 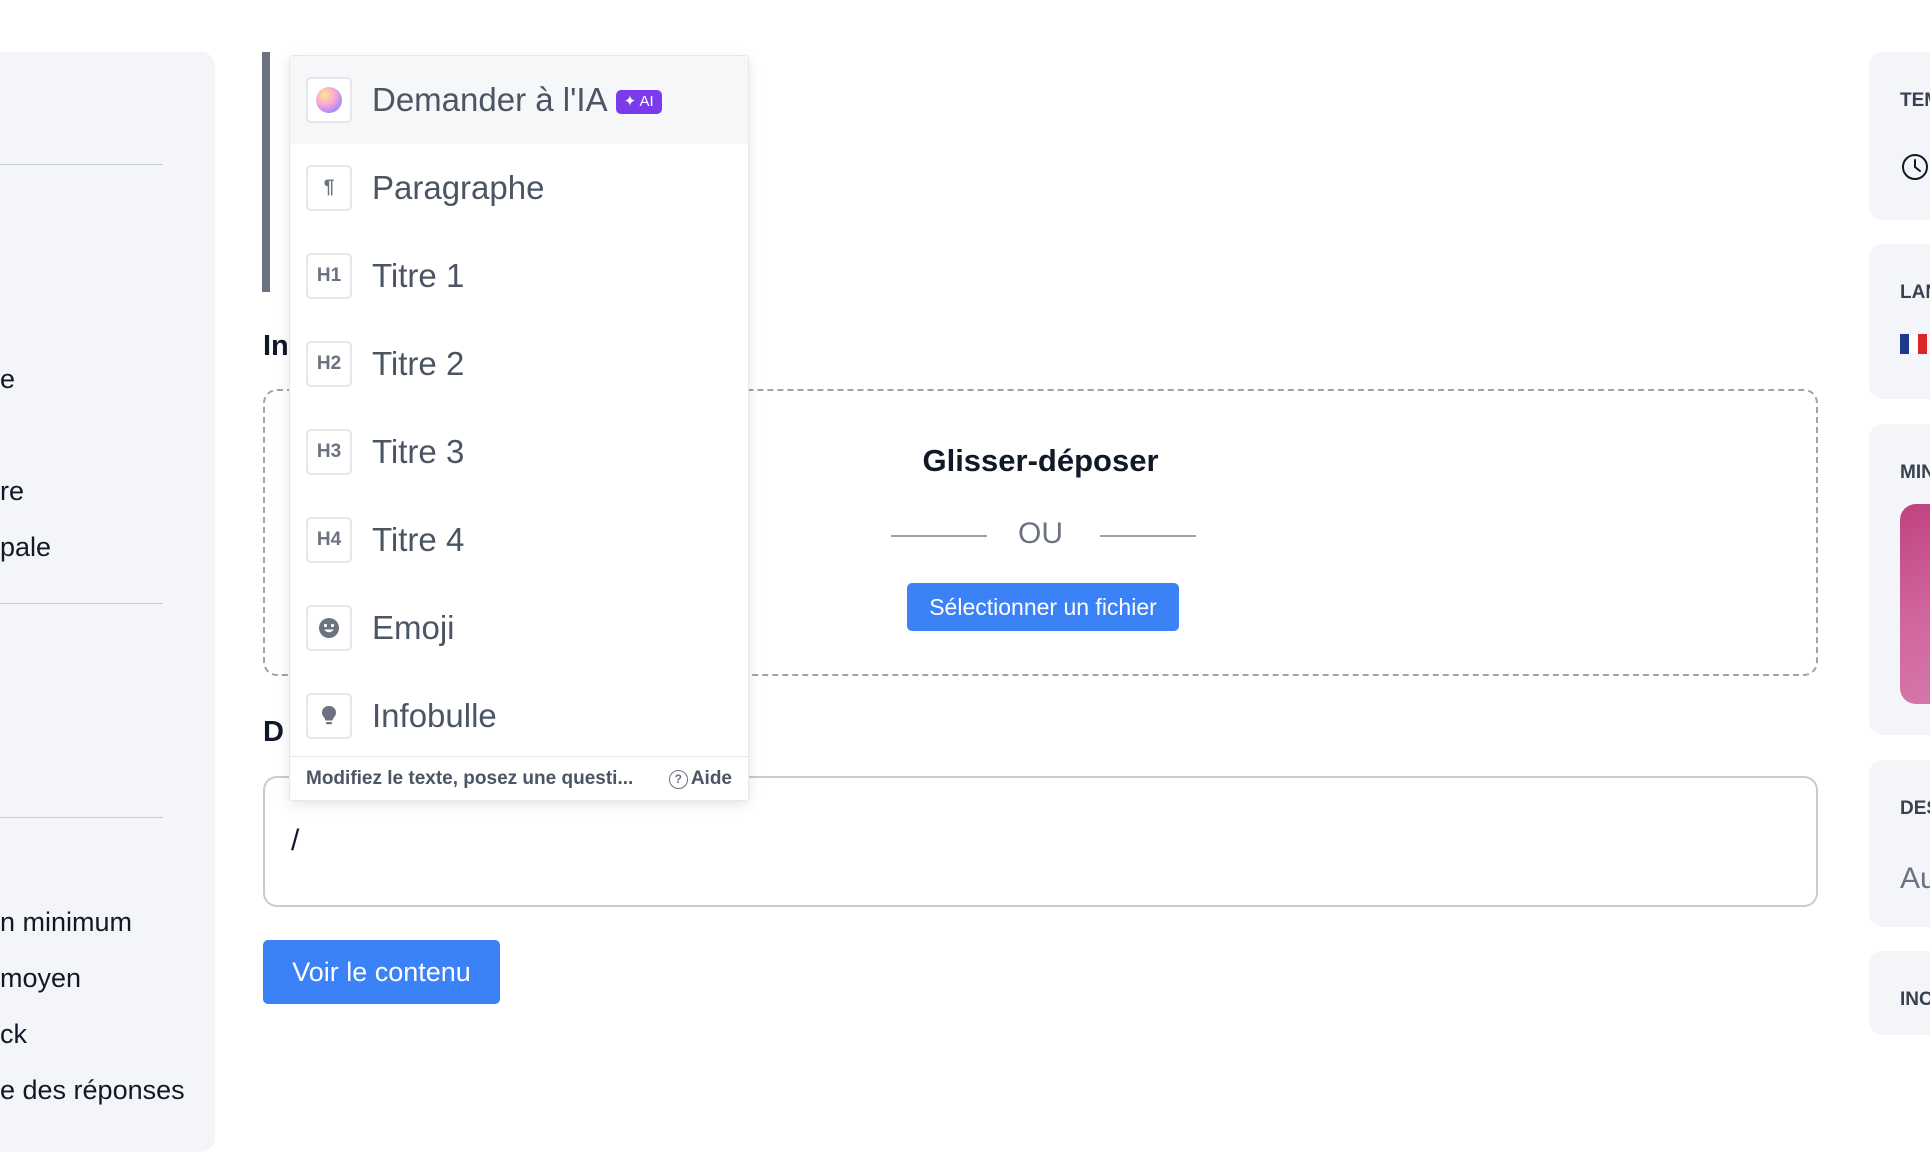 I want to click on card-label: LAN, so click(x=1915, y=292).